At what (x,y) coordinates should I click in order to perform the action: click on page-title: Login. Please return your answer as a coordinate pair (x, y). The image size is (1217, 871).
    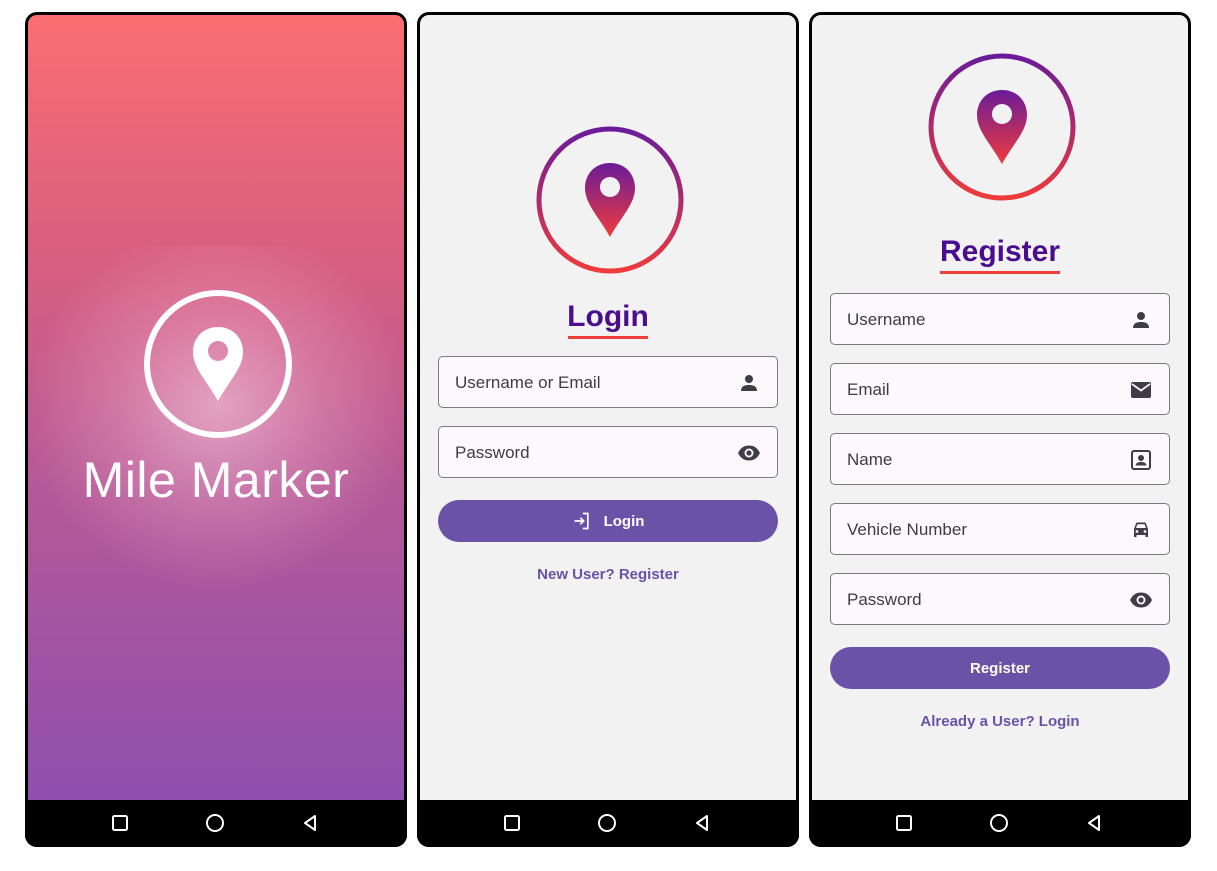
    Looking at the image, I should click on (608, 316).